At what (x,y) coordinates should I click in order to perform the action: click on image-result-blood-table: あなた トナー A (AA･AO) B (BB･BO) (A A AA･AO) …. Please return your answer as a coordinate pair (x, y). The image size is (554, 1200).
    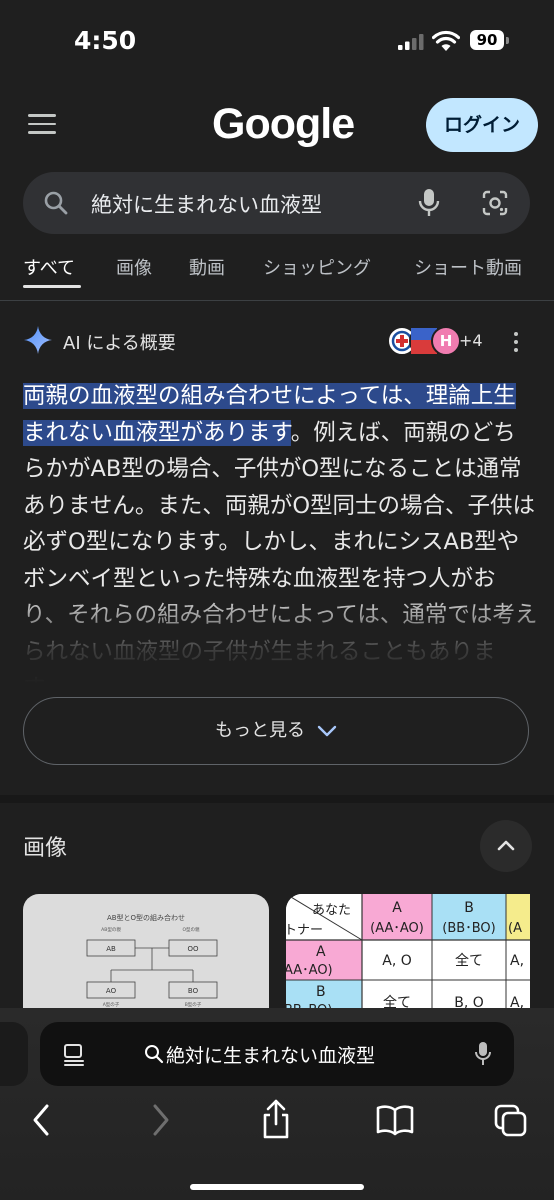
    Looking at the image, I should click on (408, 959).